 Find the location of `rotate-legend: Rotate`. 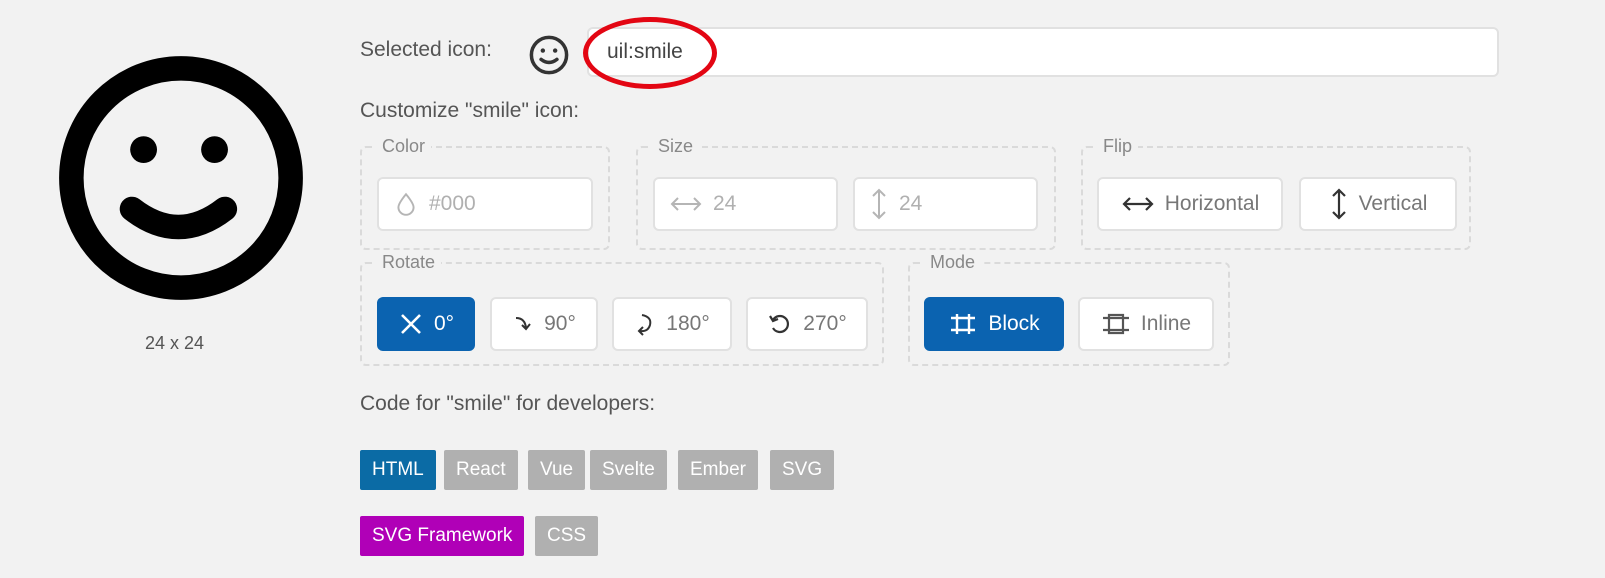

rotate-legend: Rotate is located at coordinates (409, 262).